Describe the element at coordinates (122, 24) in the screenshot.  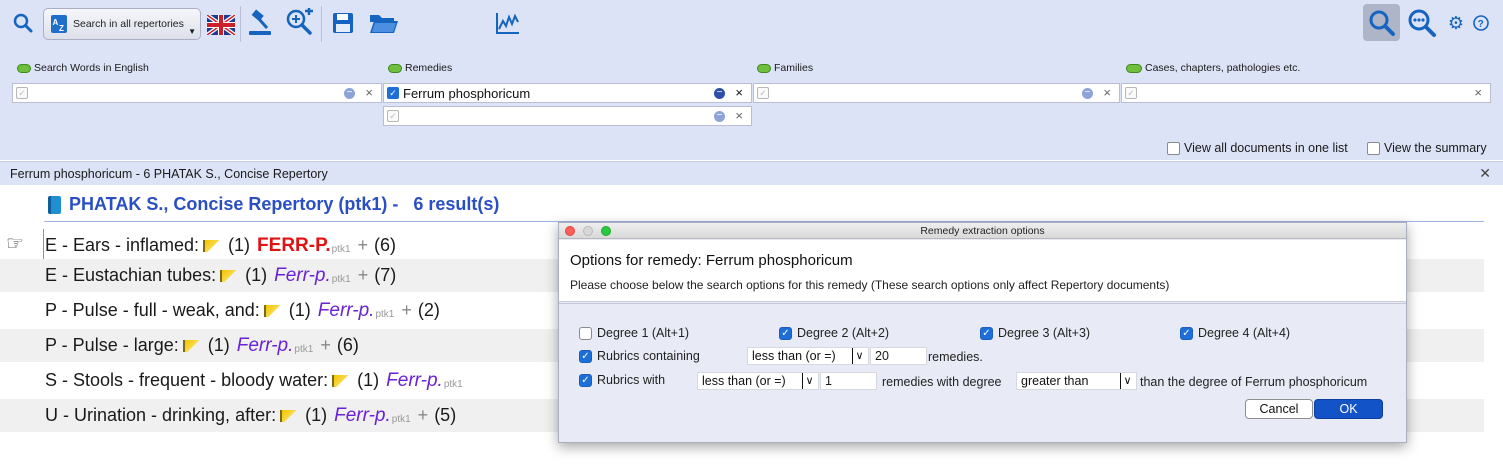
I see `search-all-repertories-button: AZ Search in all repertories ▼` at that location.